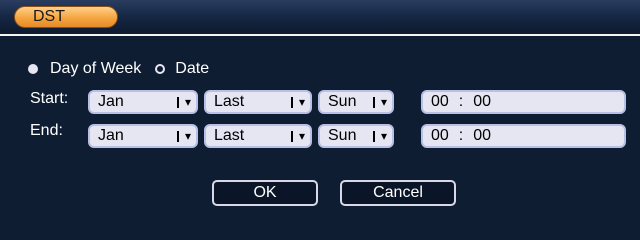  I want to click on end-day-divider, so click(374, 136).